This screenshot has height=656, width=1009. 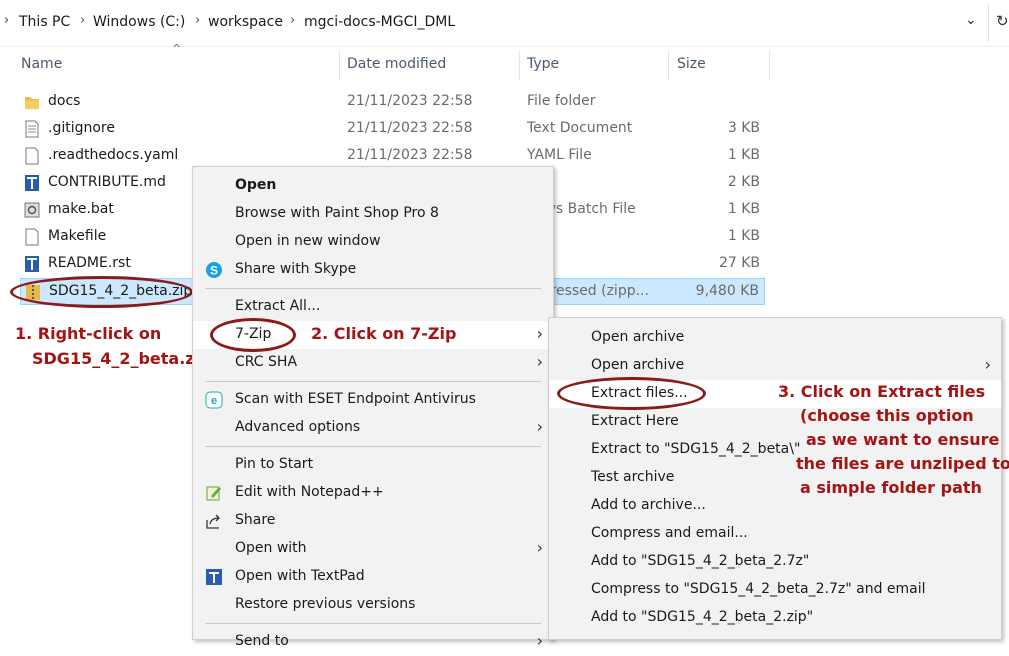 What do you see at coordinates (32, 129) in the screenshot?
I see `text-file-icon` at bounding box center [32, 129].